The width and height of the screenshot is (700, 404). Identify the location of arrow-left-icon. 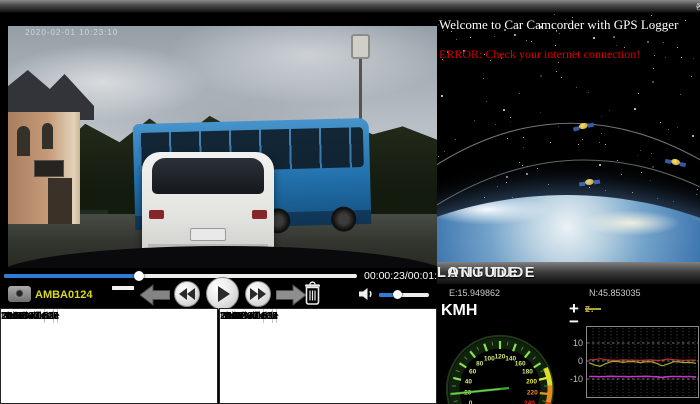
(155, 295).